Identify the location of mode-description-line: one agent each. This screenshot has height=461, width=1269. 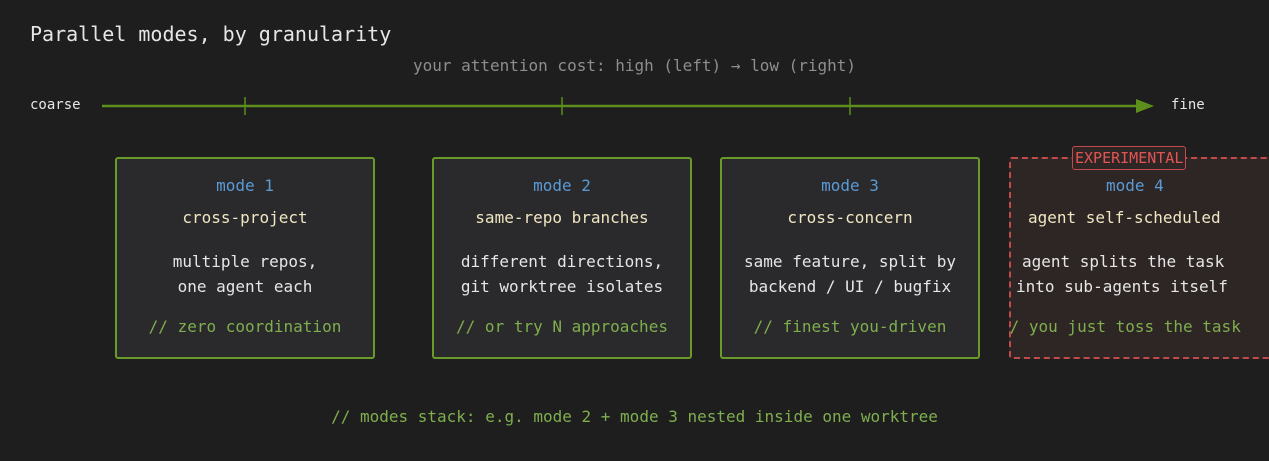
(245, 286).